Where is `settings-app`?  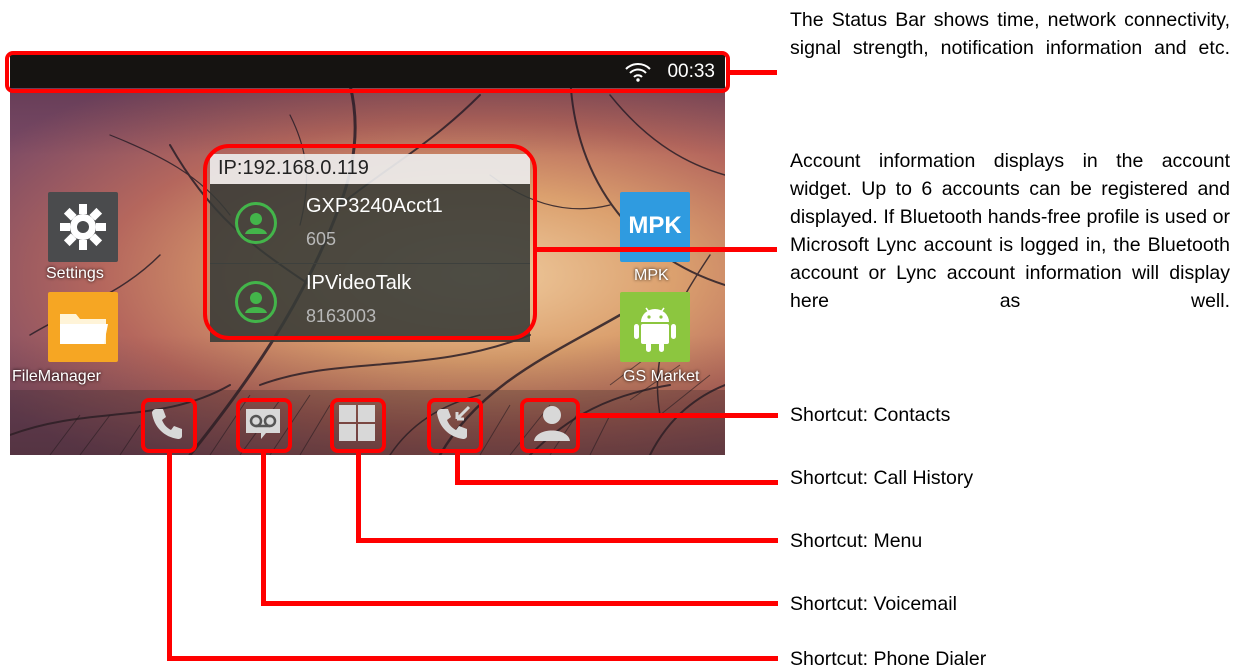 settings-app is located at coordinates (83, 227).